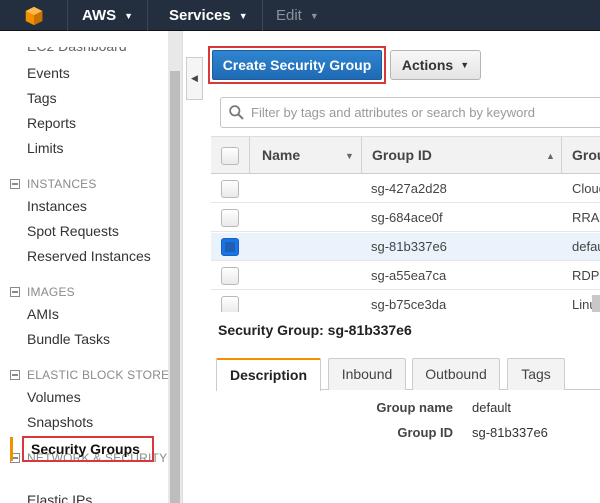 Image resolution: width=600 pixels, height=503 pixels. What do you see at coordinates (297, 65) in the screenshot?
I see `create-security-group-button: Create Security Group` at bounding box center [297, 65].